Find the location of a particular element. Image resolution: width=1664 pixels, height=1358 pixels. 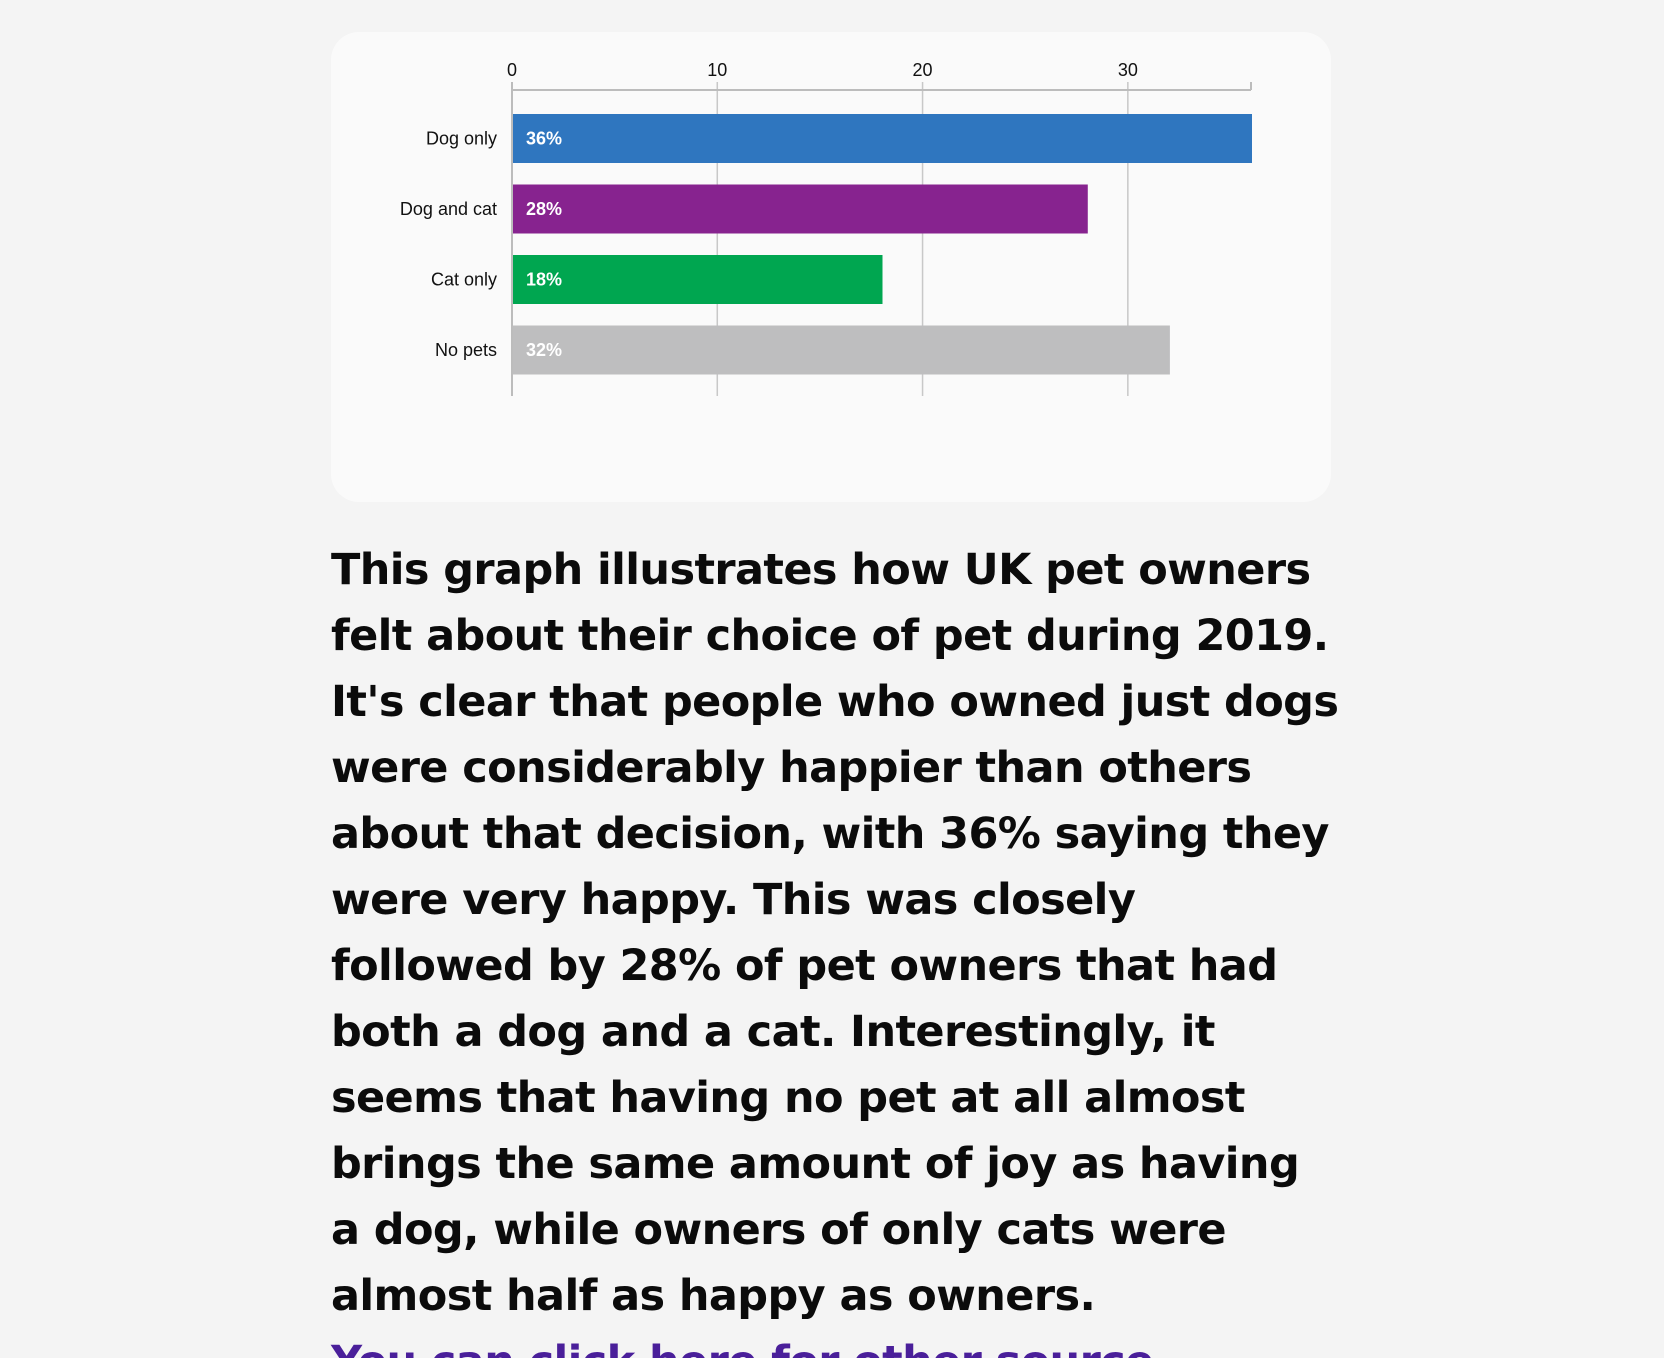

other-source-link: You can click here for other source is located at coordinates (742, 1347).